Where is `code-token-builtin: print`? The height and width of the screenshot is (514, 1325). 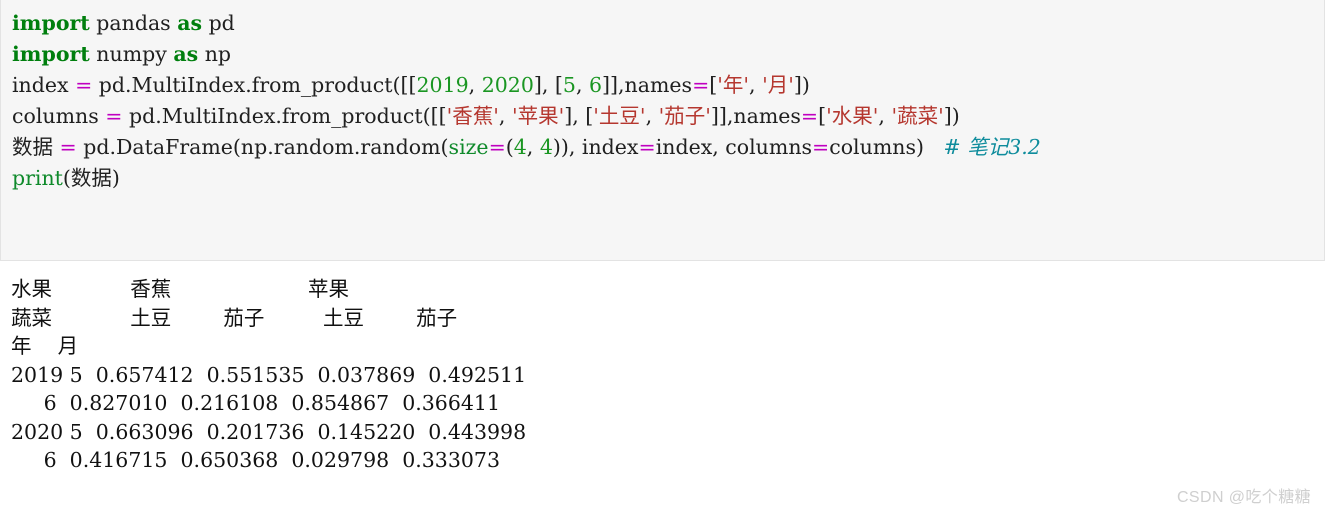 code-token-builtin: print is located at coordinates (37, 178).